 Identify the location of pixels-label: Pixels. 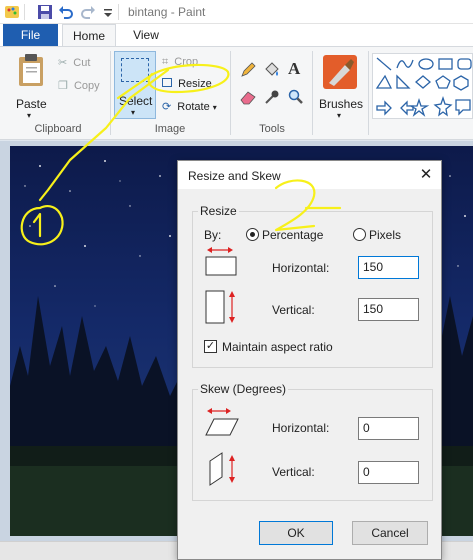
(385, 235).